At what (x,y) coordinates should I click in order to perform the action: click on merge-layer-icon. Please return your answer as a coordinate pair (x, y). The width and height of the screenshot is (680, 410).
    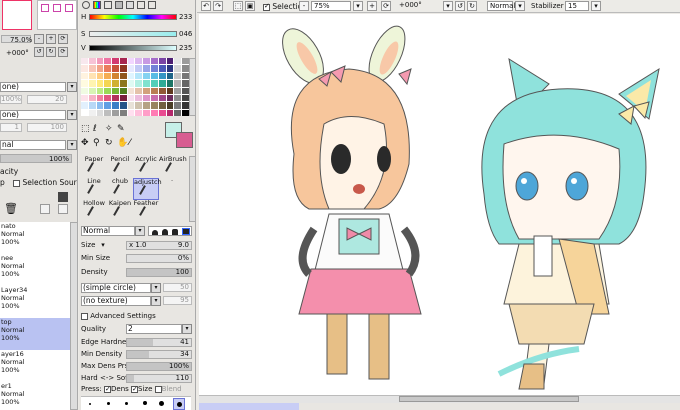
    Looking at the image, I should click on (63, 209).